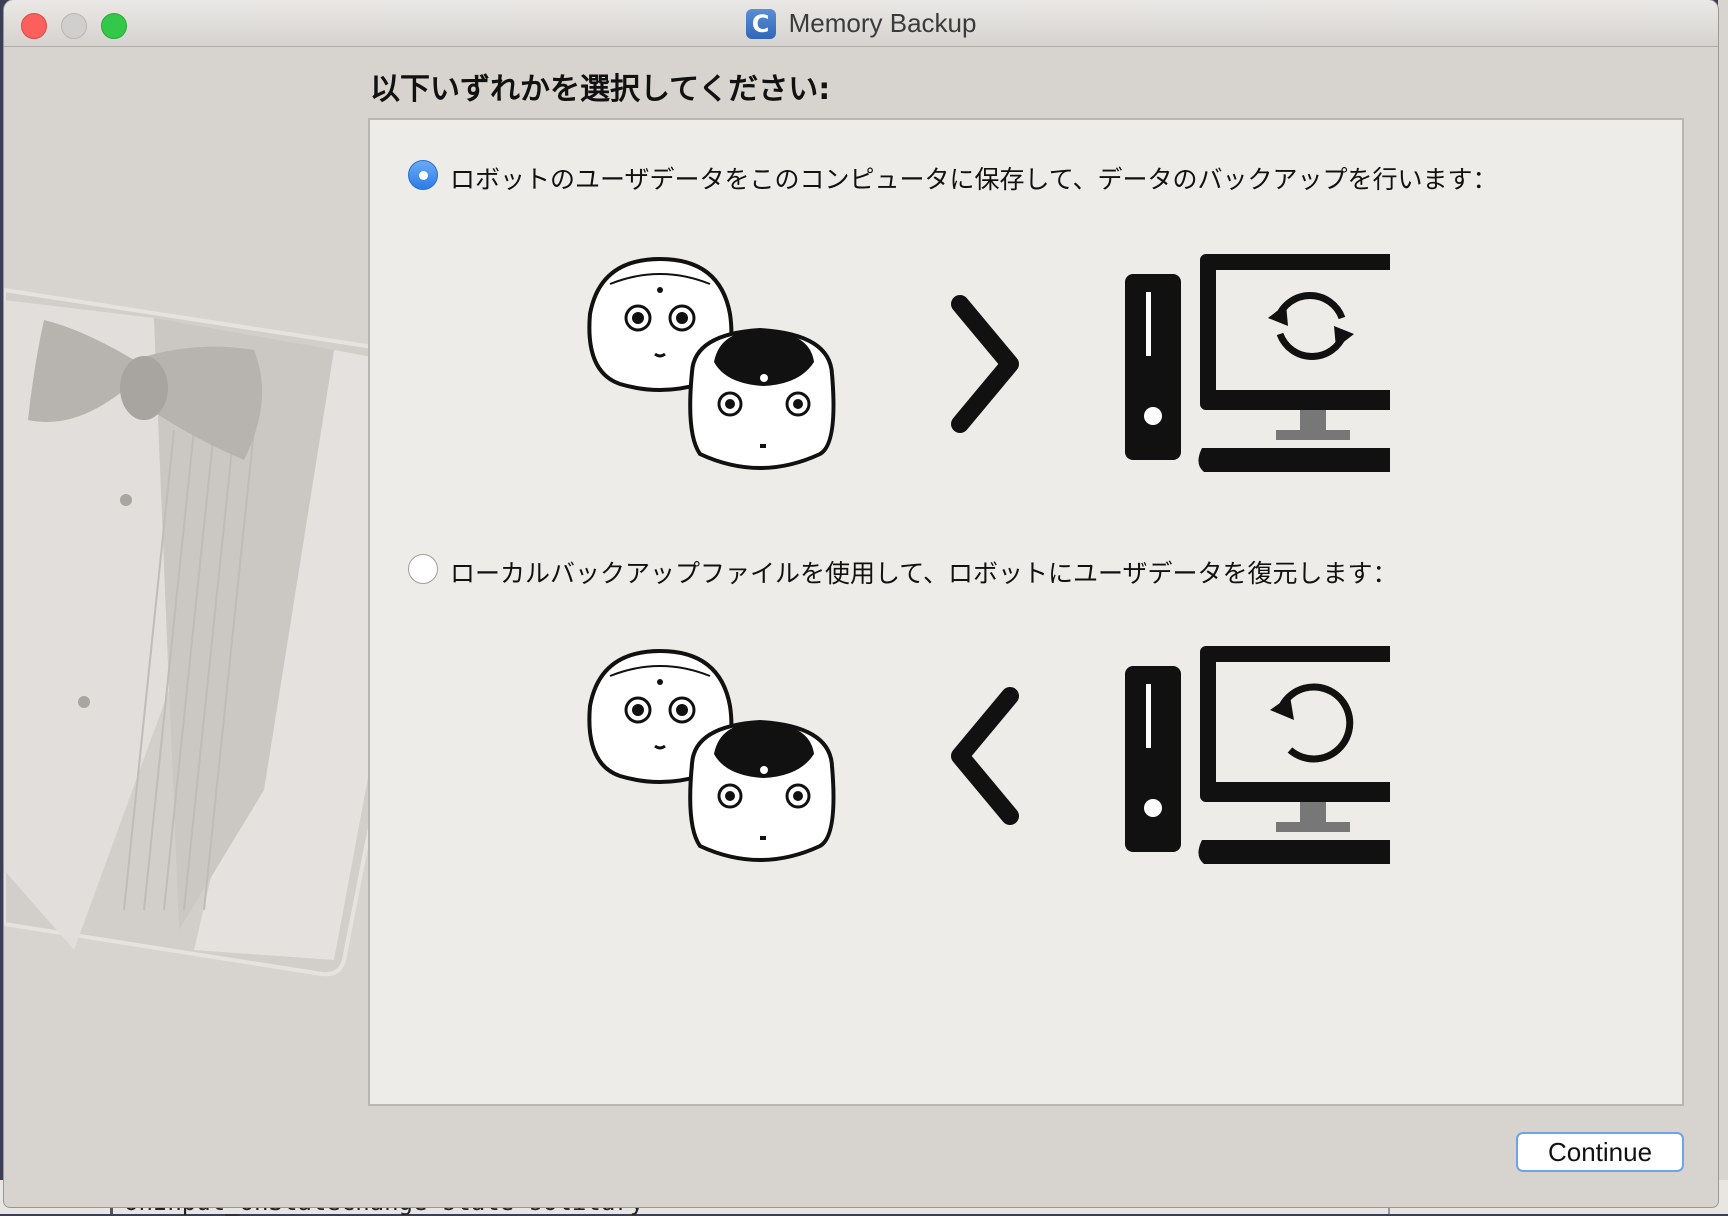 The image size is (1728, 1216). I want to click on title-wrap: C Memory Backup, so click(861, 23).